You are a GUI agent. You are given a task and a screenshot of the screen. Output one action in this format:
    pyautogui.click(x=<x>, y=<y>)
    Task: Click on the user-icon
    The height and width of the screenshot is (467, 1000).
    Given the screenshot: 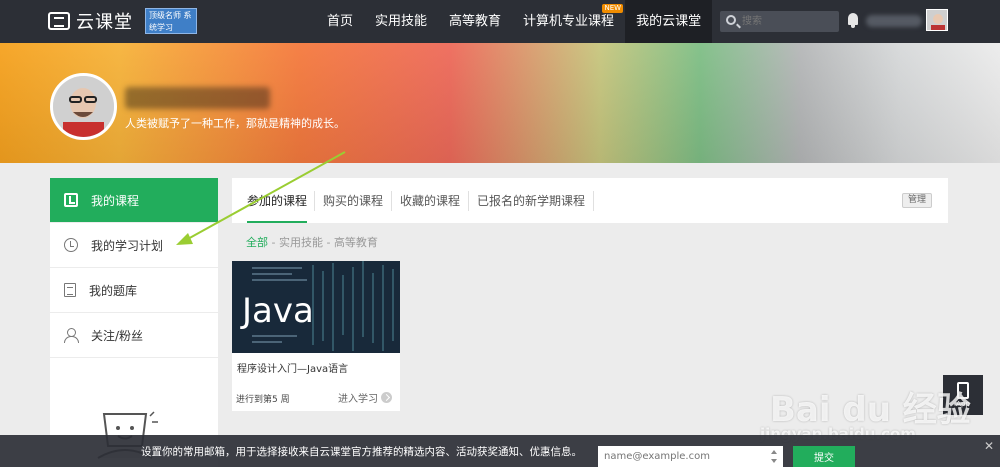 What is the action you would take?
    pyautogui.click(x=71, y=335)
    